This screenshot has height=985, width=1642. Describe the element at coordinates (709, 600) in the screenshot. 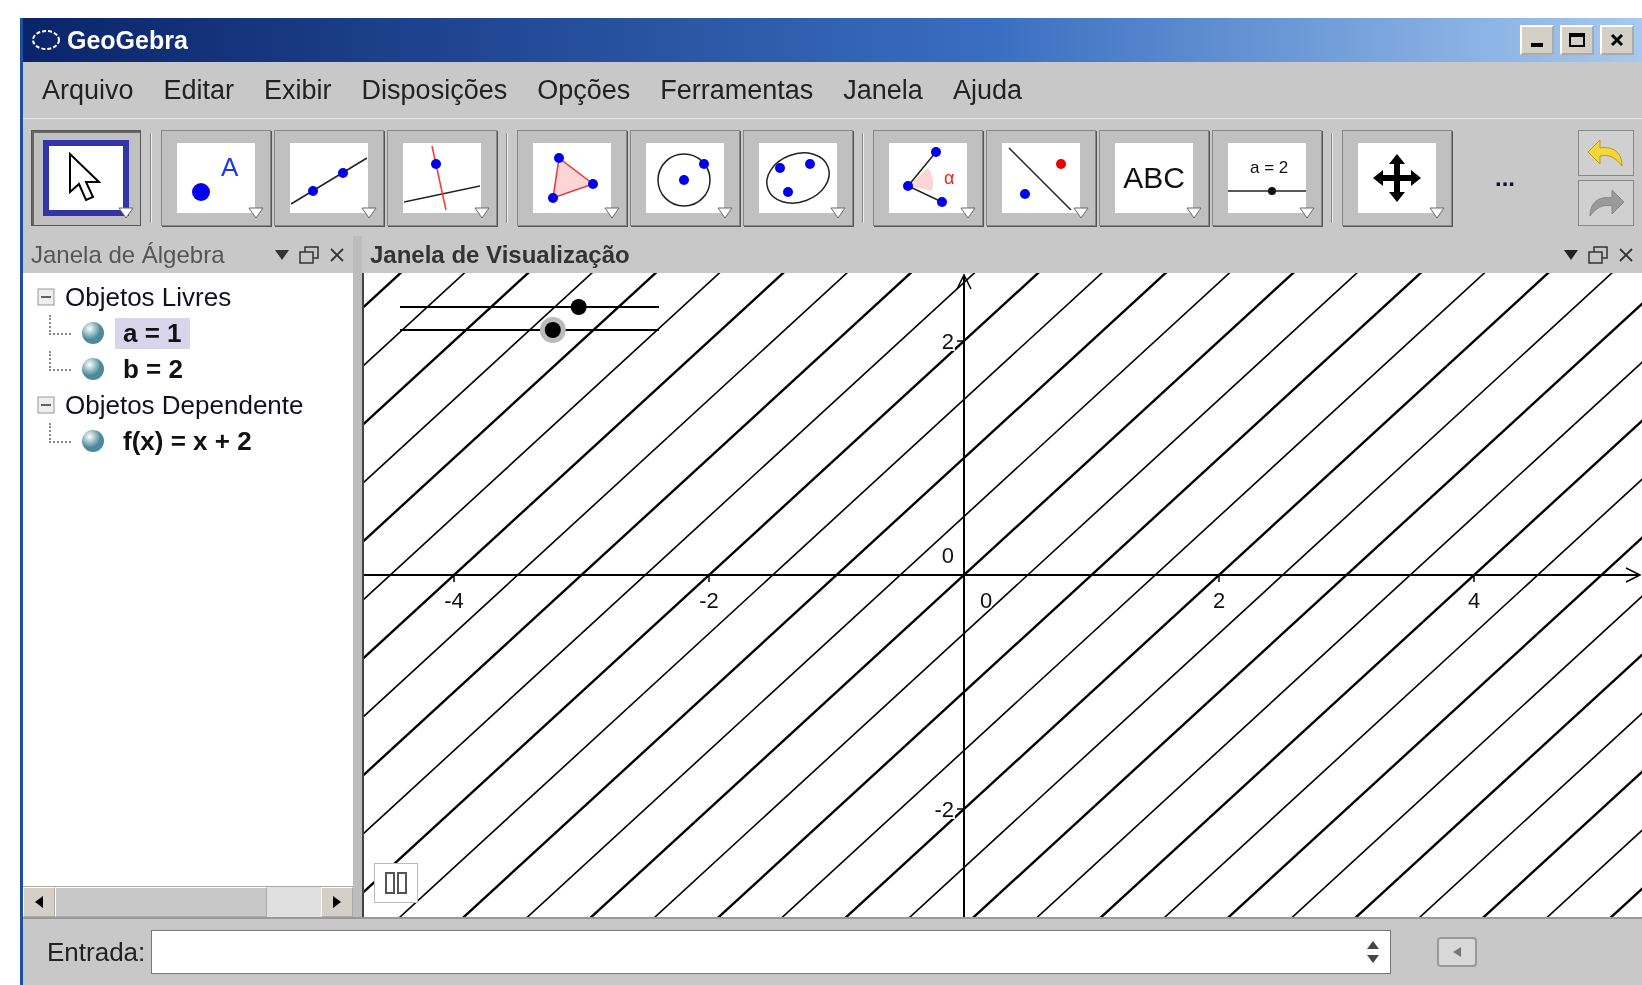

I see `x-tick-label: -2` at that location.